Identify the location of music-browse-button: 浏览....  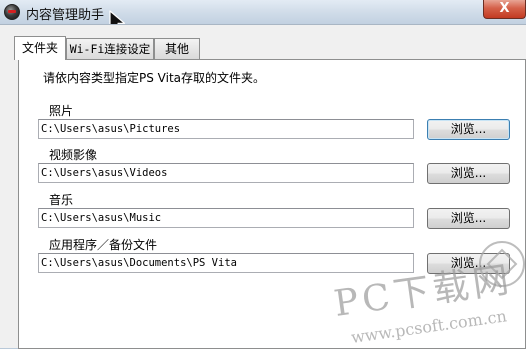
(468, 218).